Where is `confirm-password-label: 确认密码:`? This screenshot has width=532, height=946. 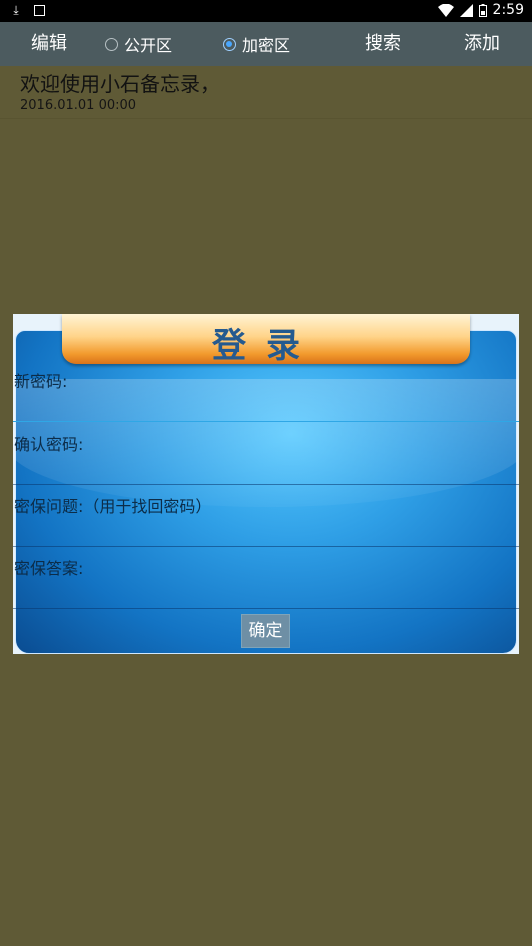
confirm-password-label: 确认密码: is located at coordinates (49, 444).